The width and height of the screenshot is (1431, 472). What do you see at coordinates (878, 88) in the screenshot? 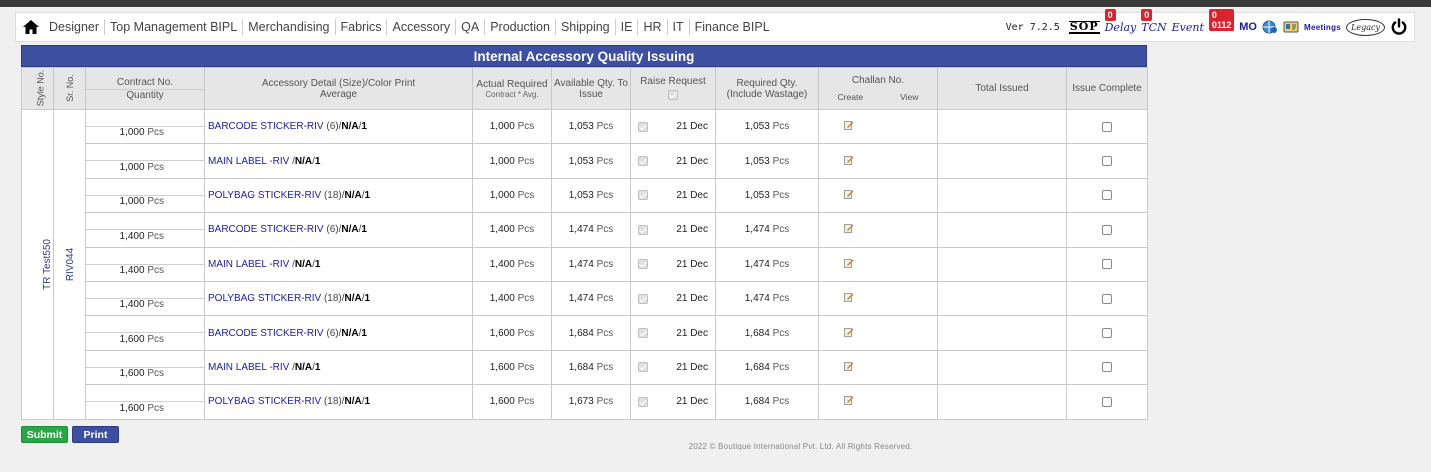
I see `header-challan: Challan No. Create View` at bounding box center [878, 88].